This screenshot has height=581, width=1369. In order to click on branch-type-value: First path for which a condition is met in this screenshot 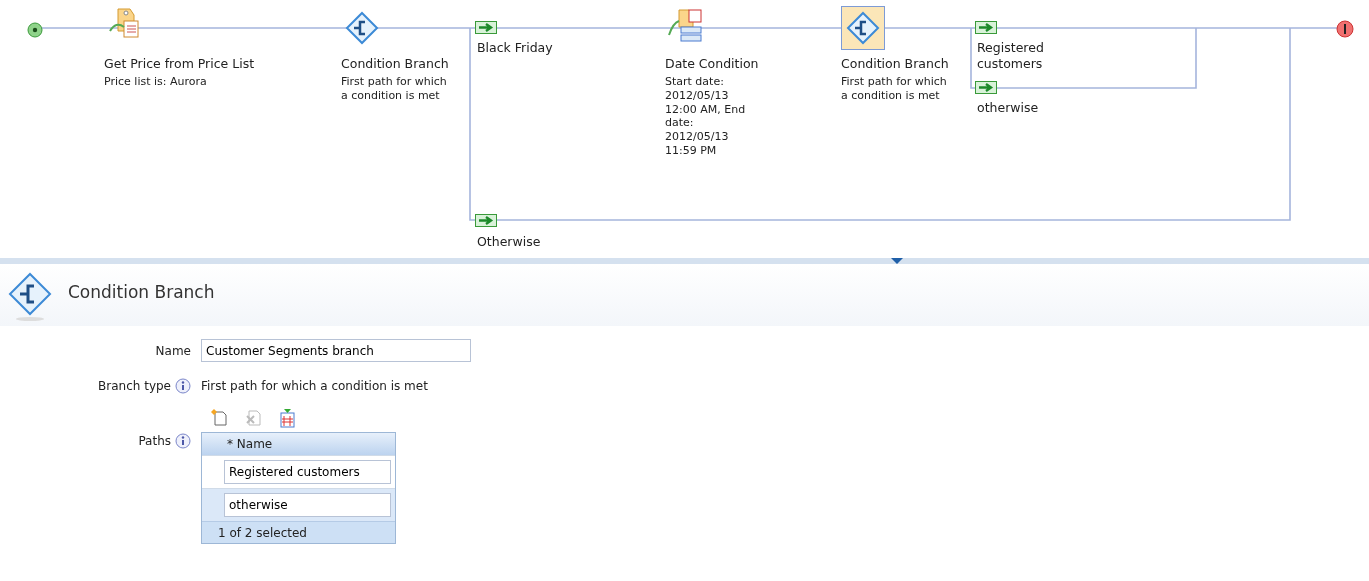, I will do `click(314, 386)`.